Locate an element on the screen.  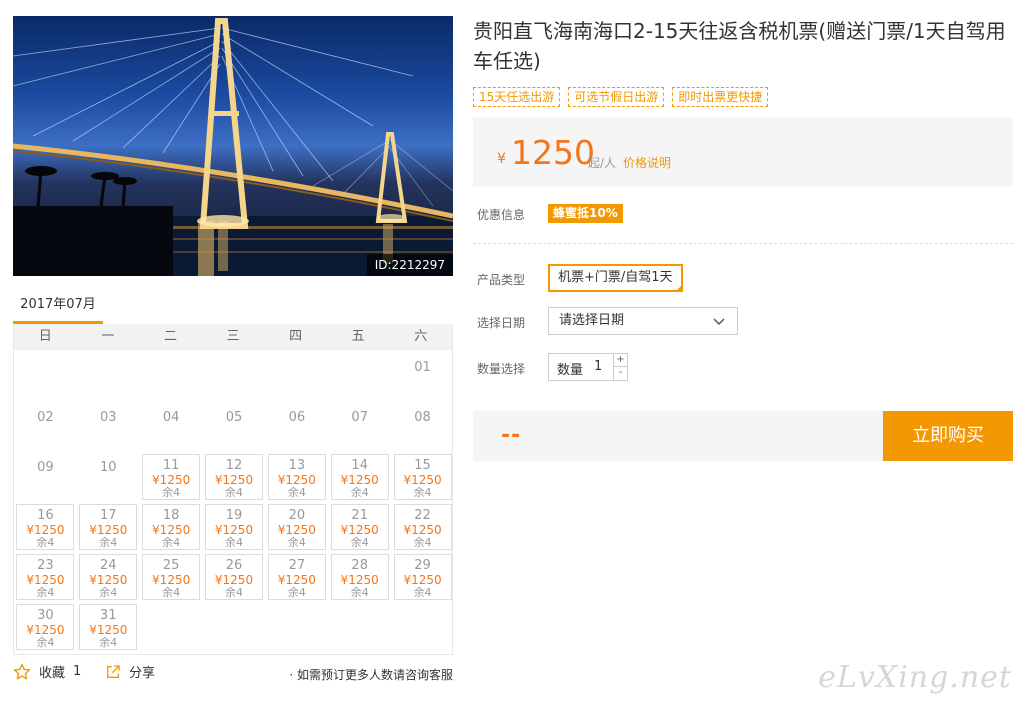
calendar-day-available: 17 ¥1250 余4 is located at coordinates (108, 527).